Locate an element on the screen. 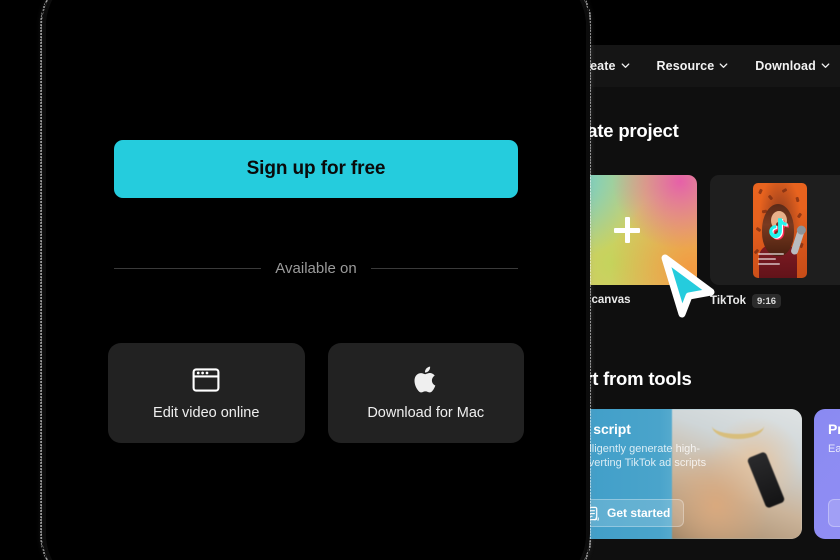  start-from-tools-heading: Start from tools is located at coordinates (632, 378).